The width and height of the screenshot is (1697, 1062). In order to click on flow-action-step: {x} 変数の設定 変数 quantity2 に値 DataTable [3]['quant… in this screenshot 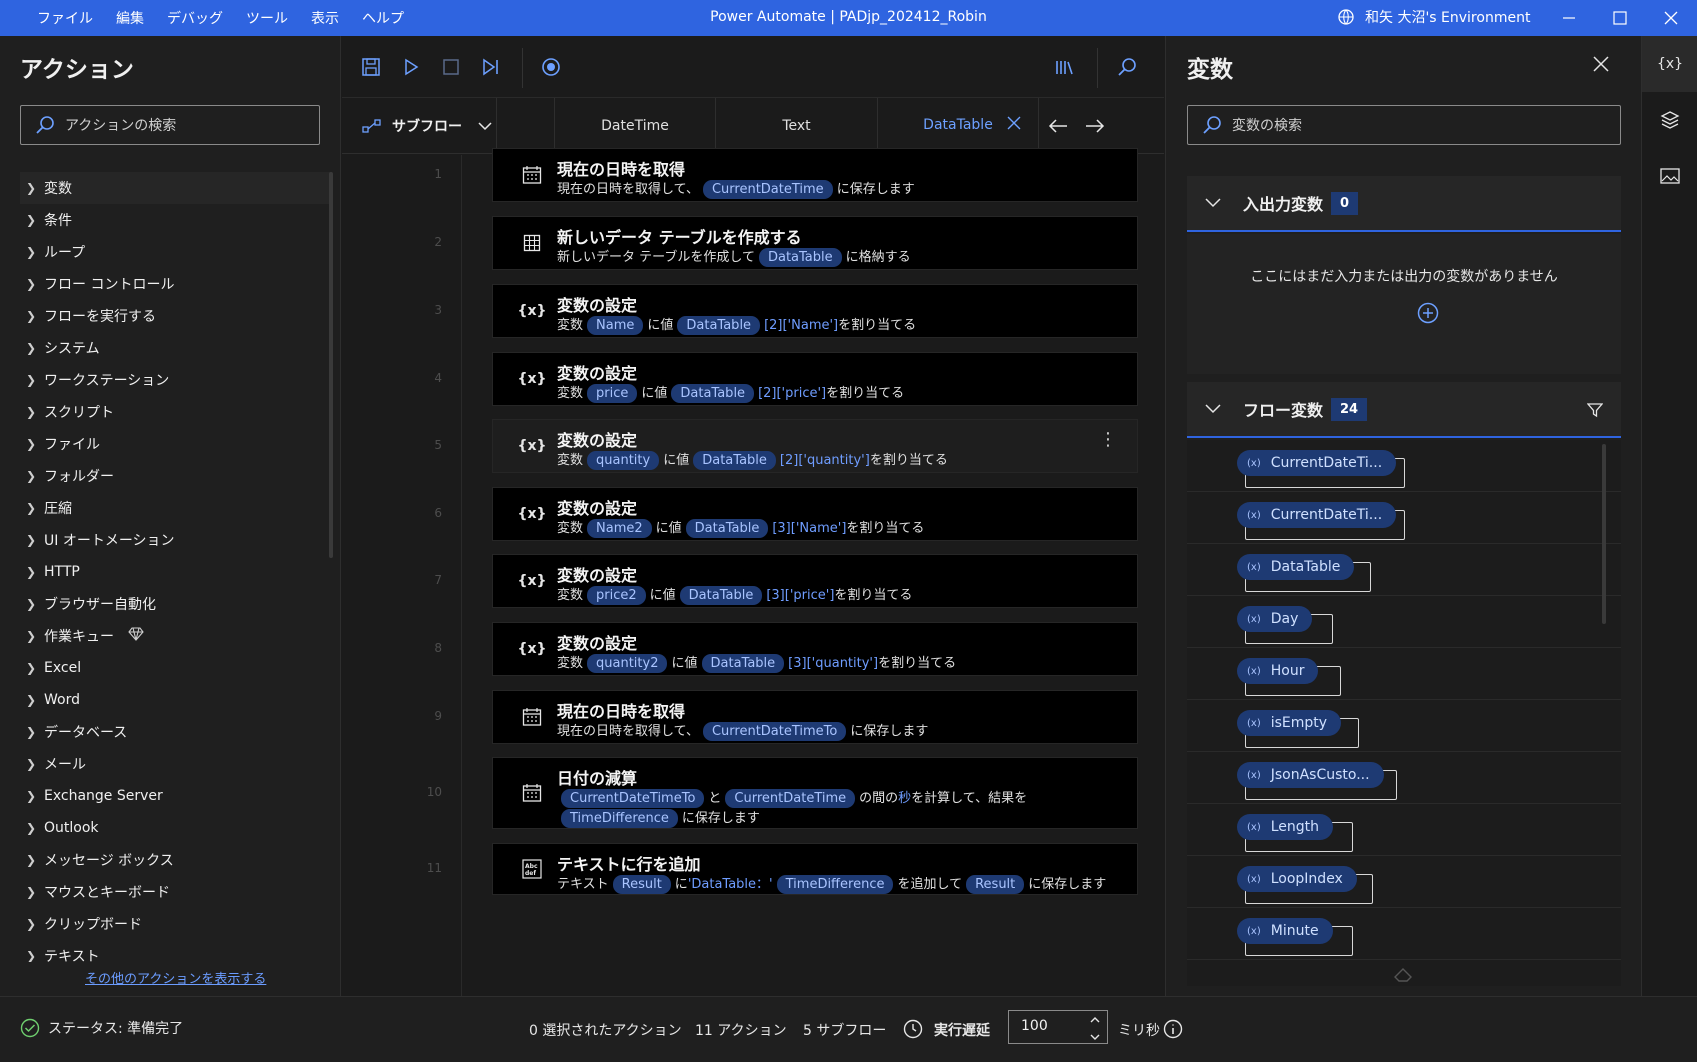, I will do `click(815, 649)`.